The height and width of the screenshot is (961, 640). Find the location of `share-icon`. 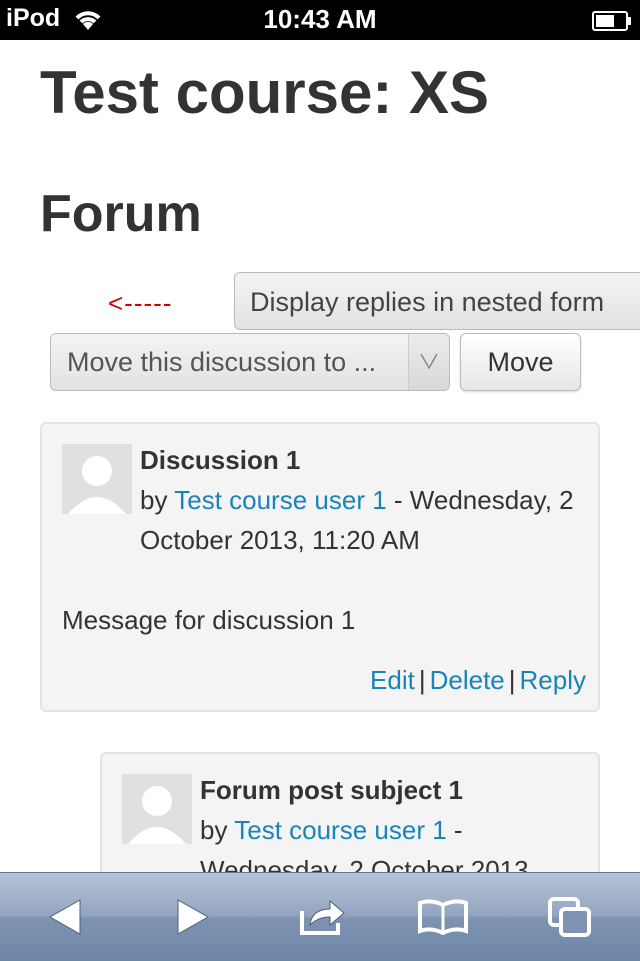

share-icon is located at coordinates (323, 917).